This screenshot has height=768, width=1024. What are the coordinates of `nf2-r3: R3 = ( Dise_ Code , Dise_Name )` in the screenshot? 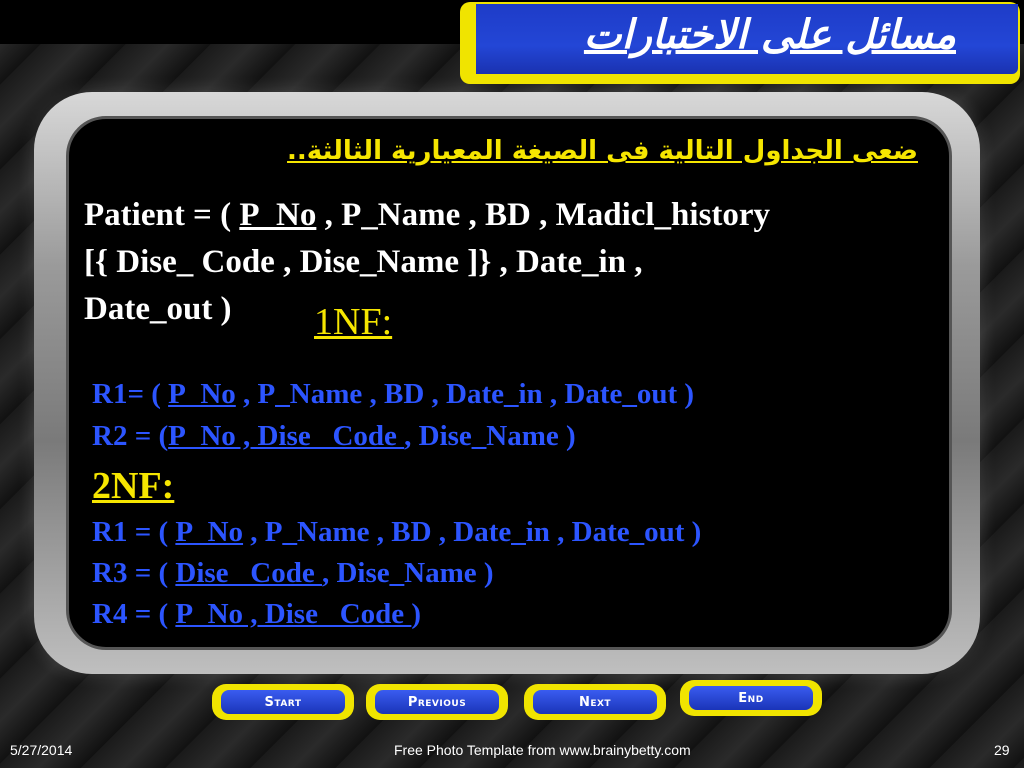 It's located at (293, 573).